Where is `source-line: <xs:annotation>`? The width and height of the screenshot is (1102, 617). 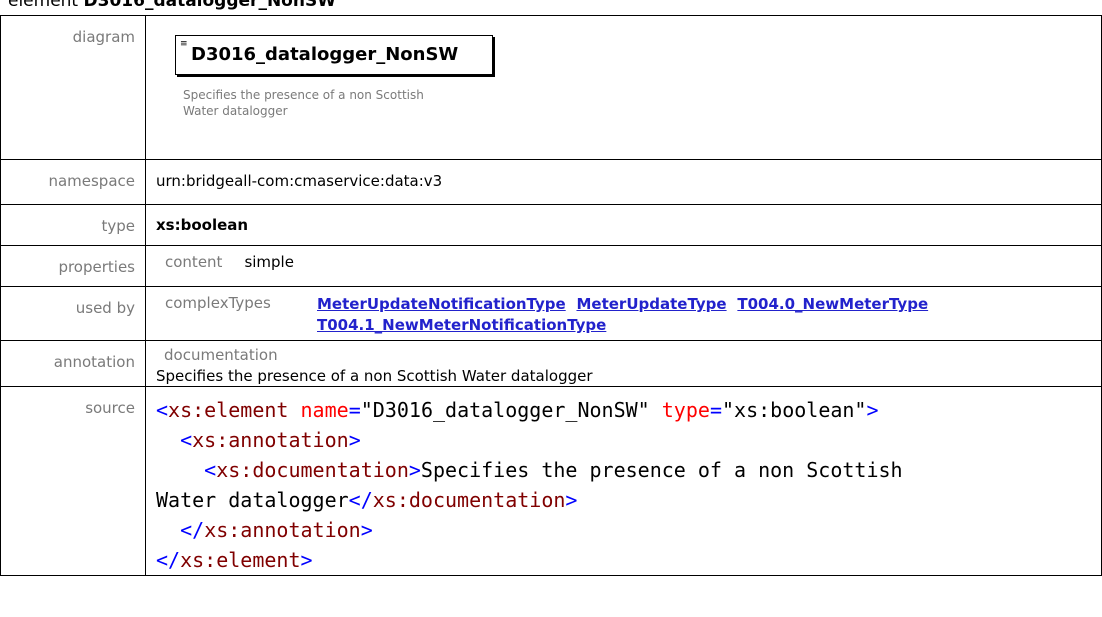
source-line: <xs:annotation> is located at coordinates (270, 440).